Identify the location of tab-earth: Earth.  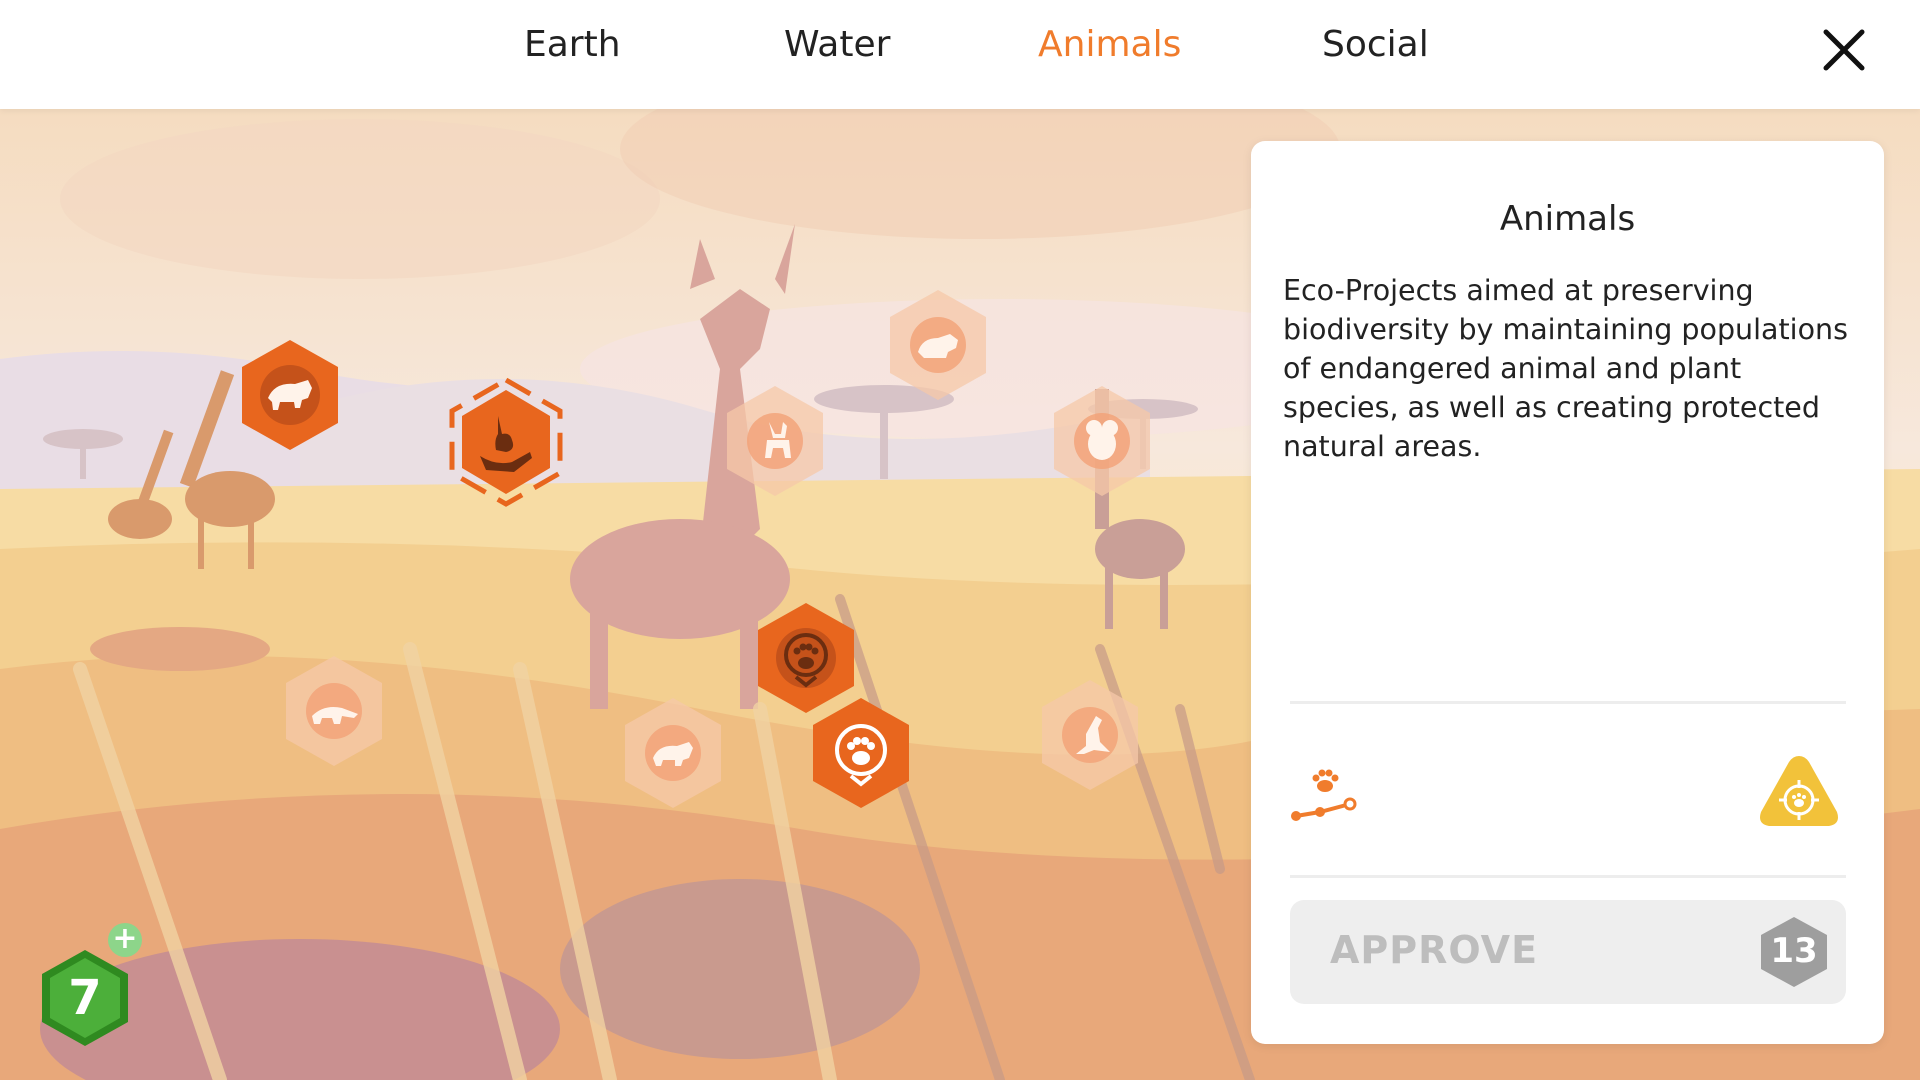
(572, 44).